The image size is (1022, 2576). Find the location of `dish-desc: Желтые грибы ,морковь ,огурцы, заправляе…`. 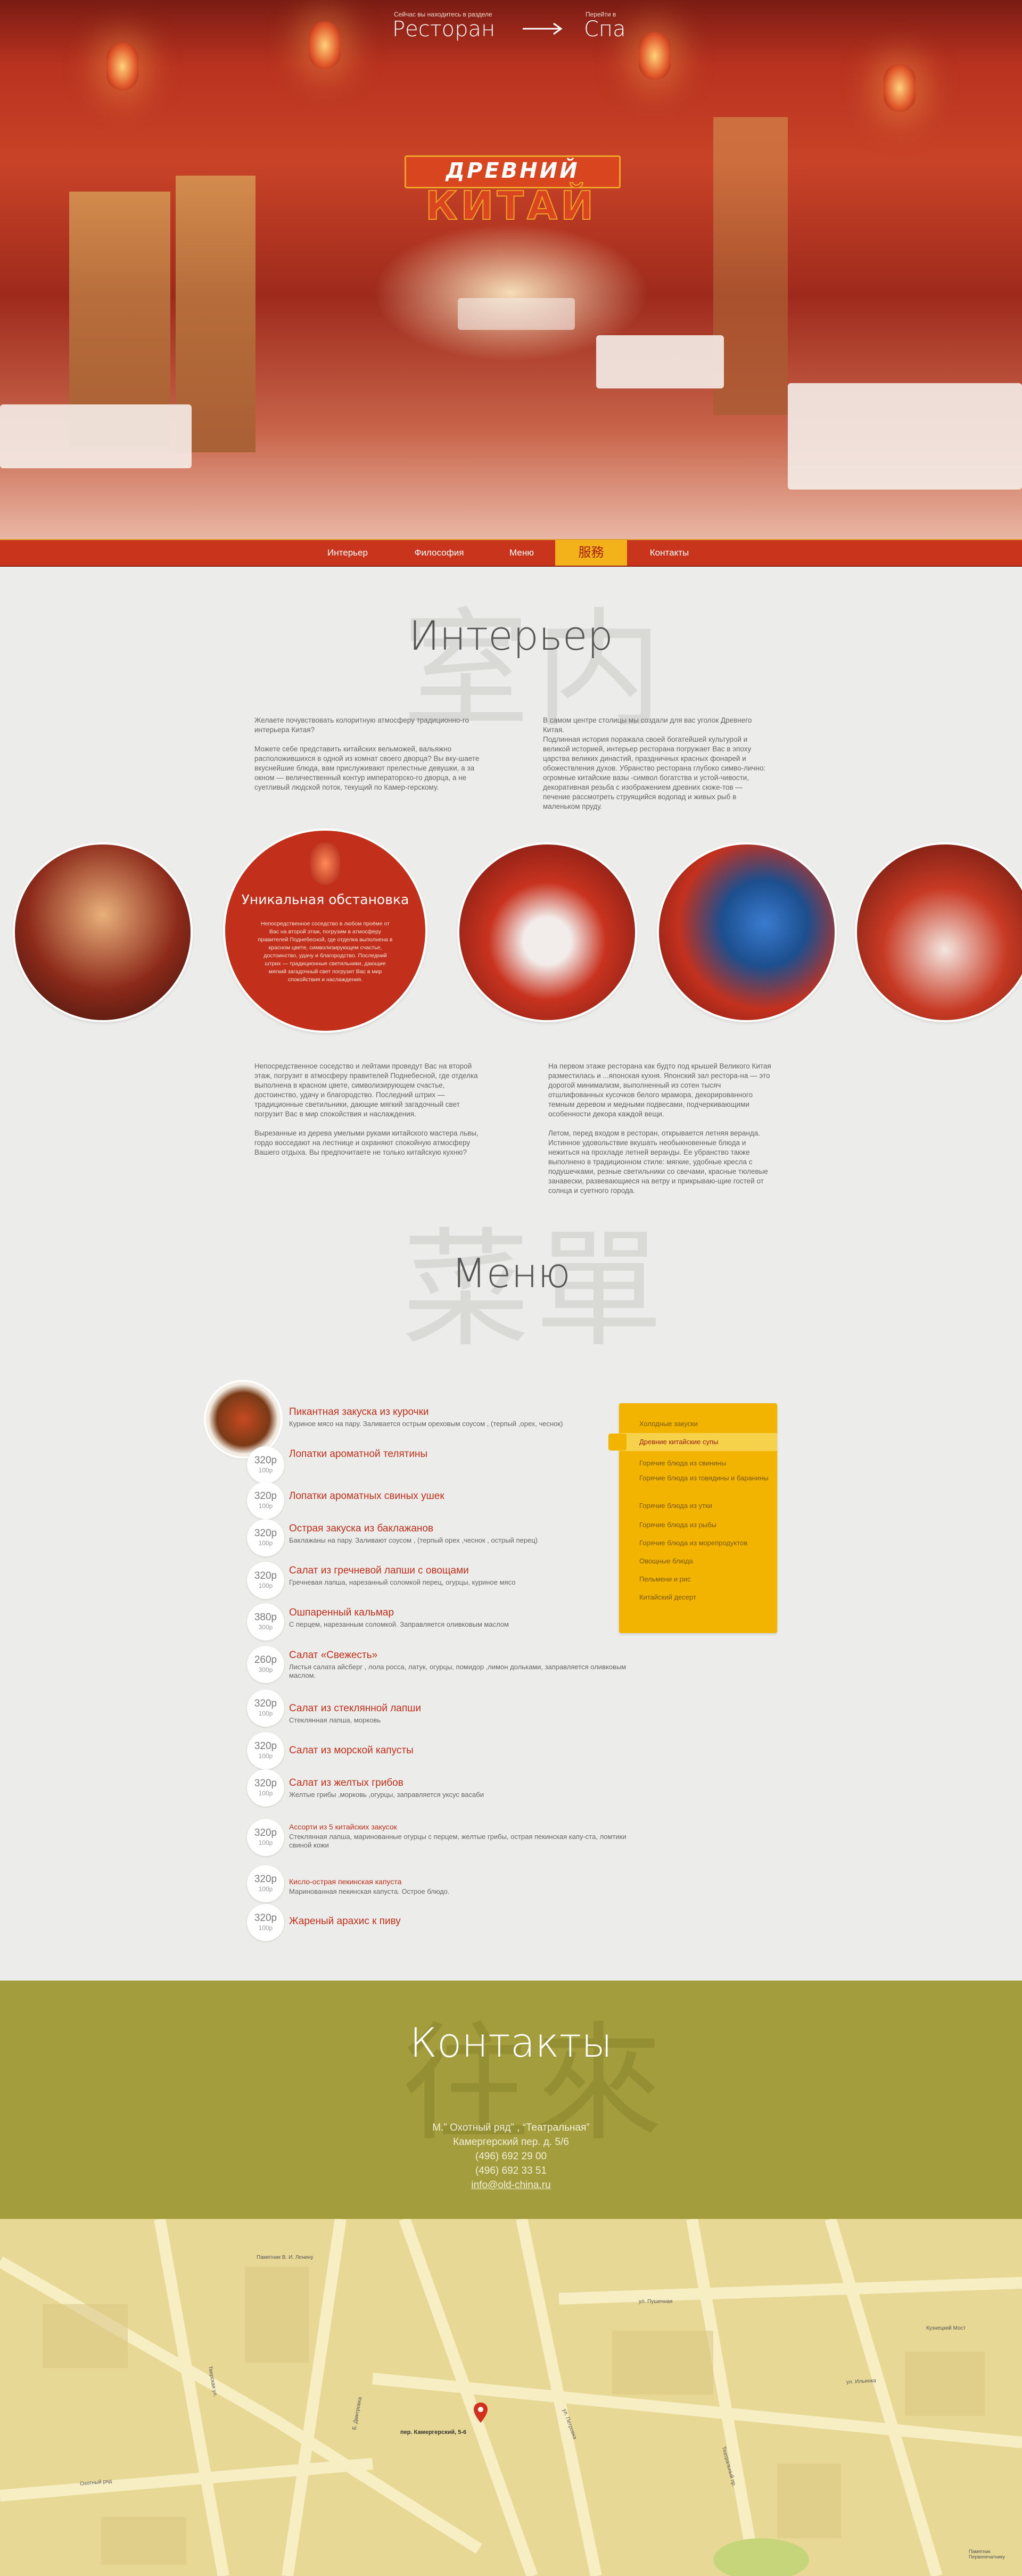

dish-desc: Желтые грибы ,морковь ,огурцы, заправляе… is located at coordinates (386, 1795).